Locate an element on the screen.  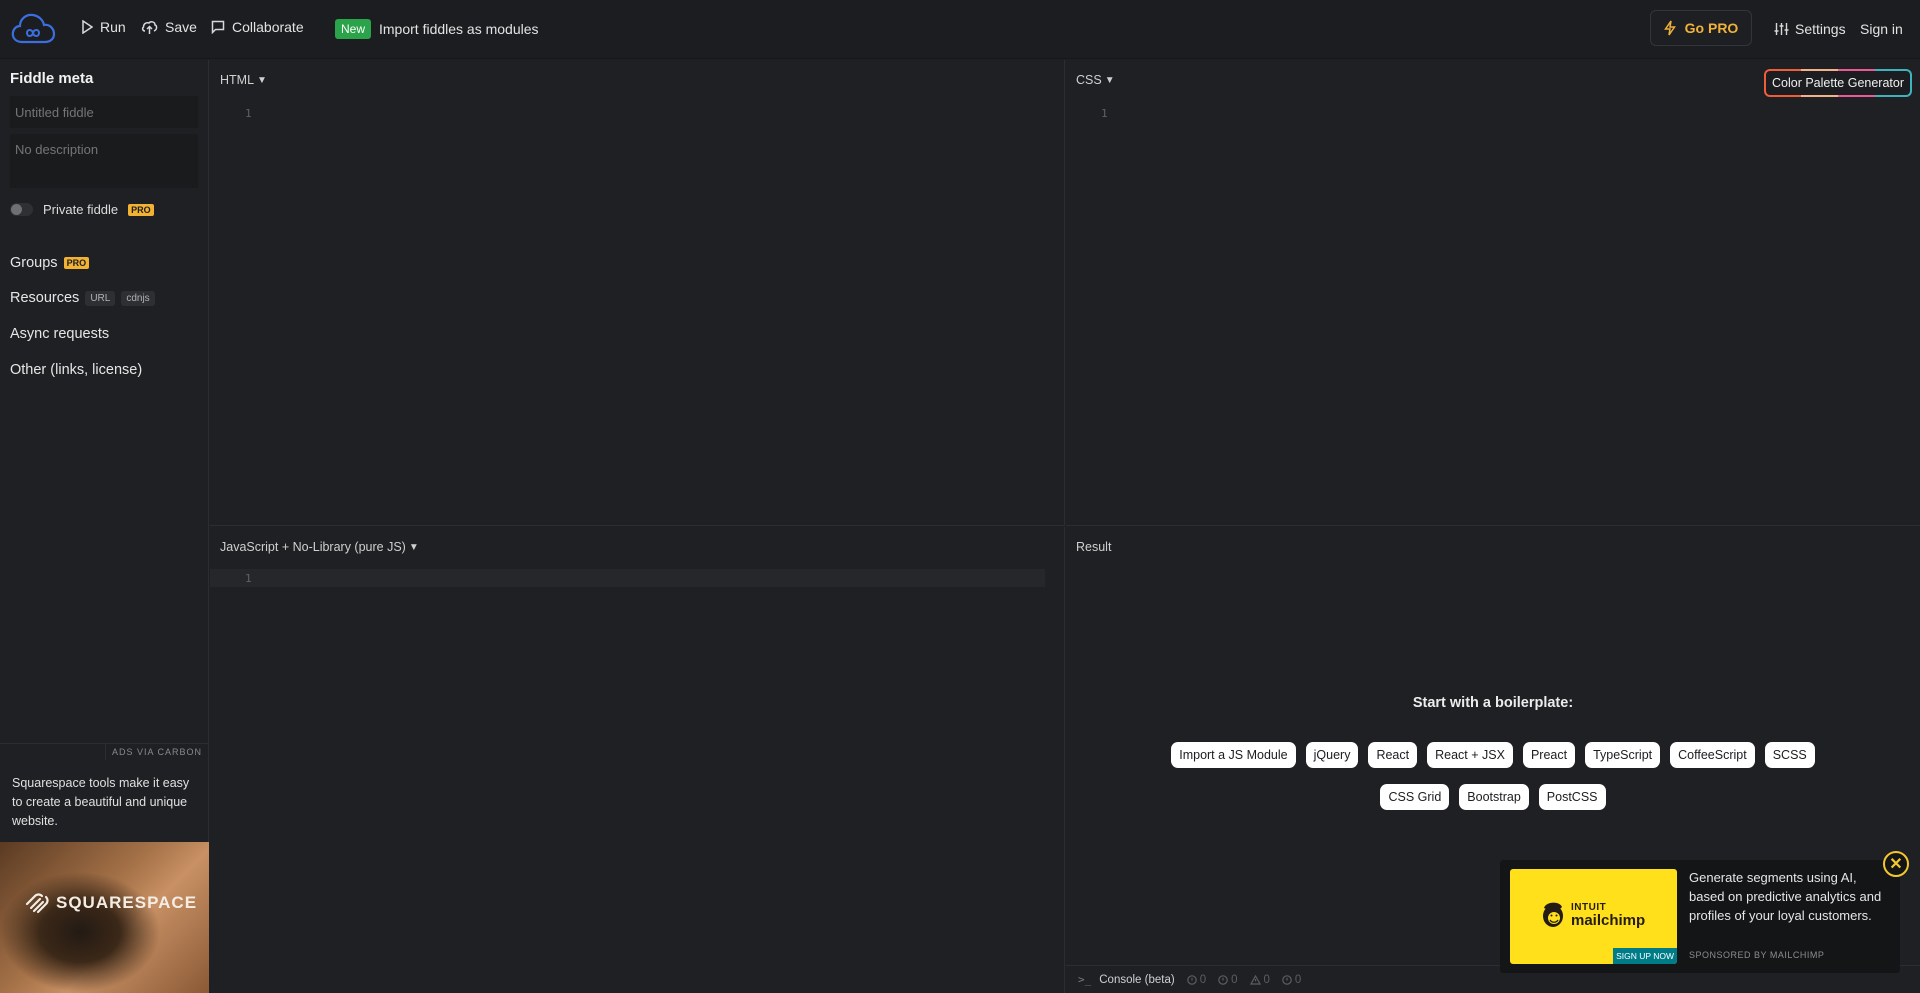
boilerplate-css-grid: CSS Grid is located at coordinates (1415, 797).